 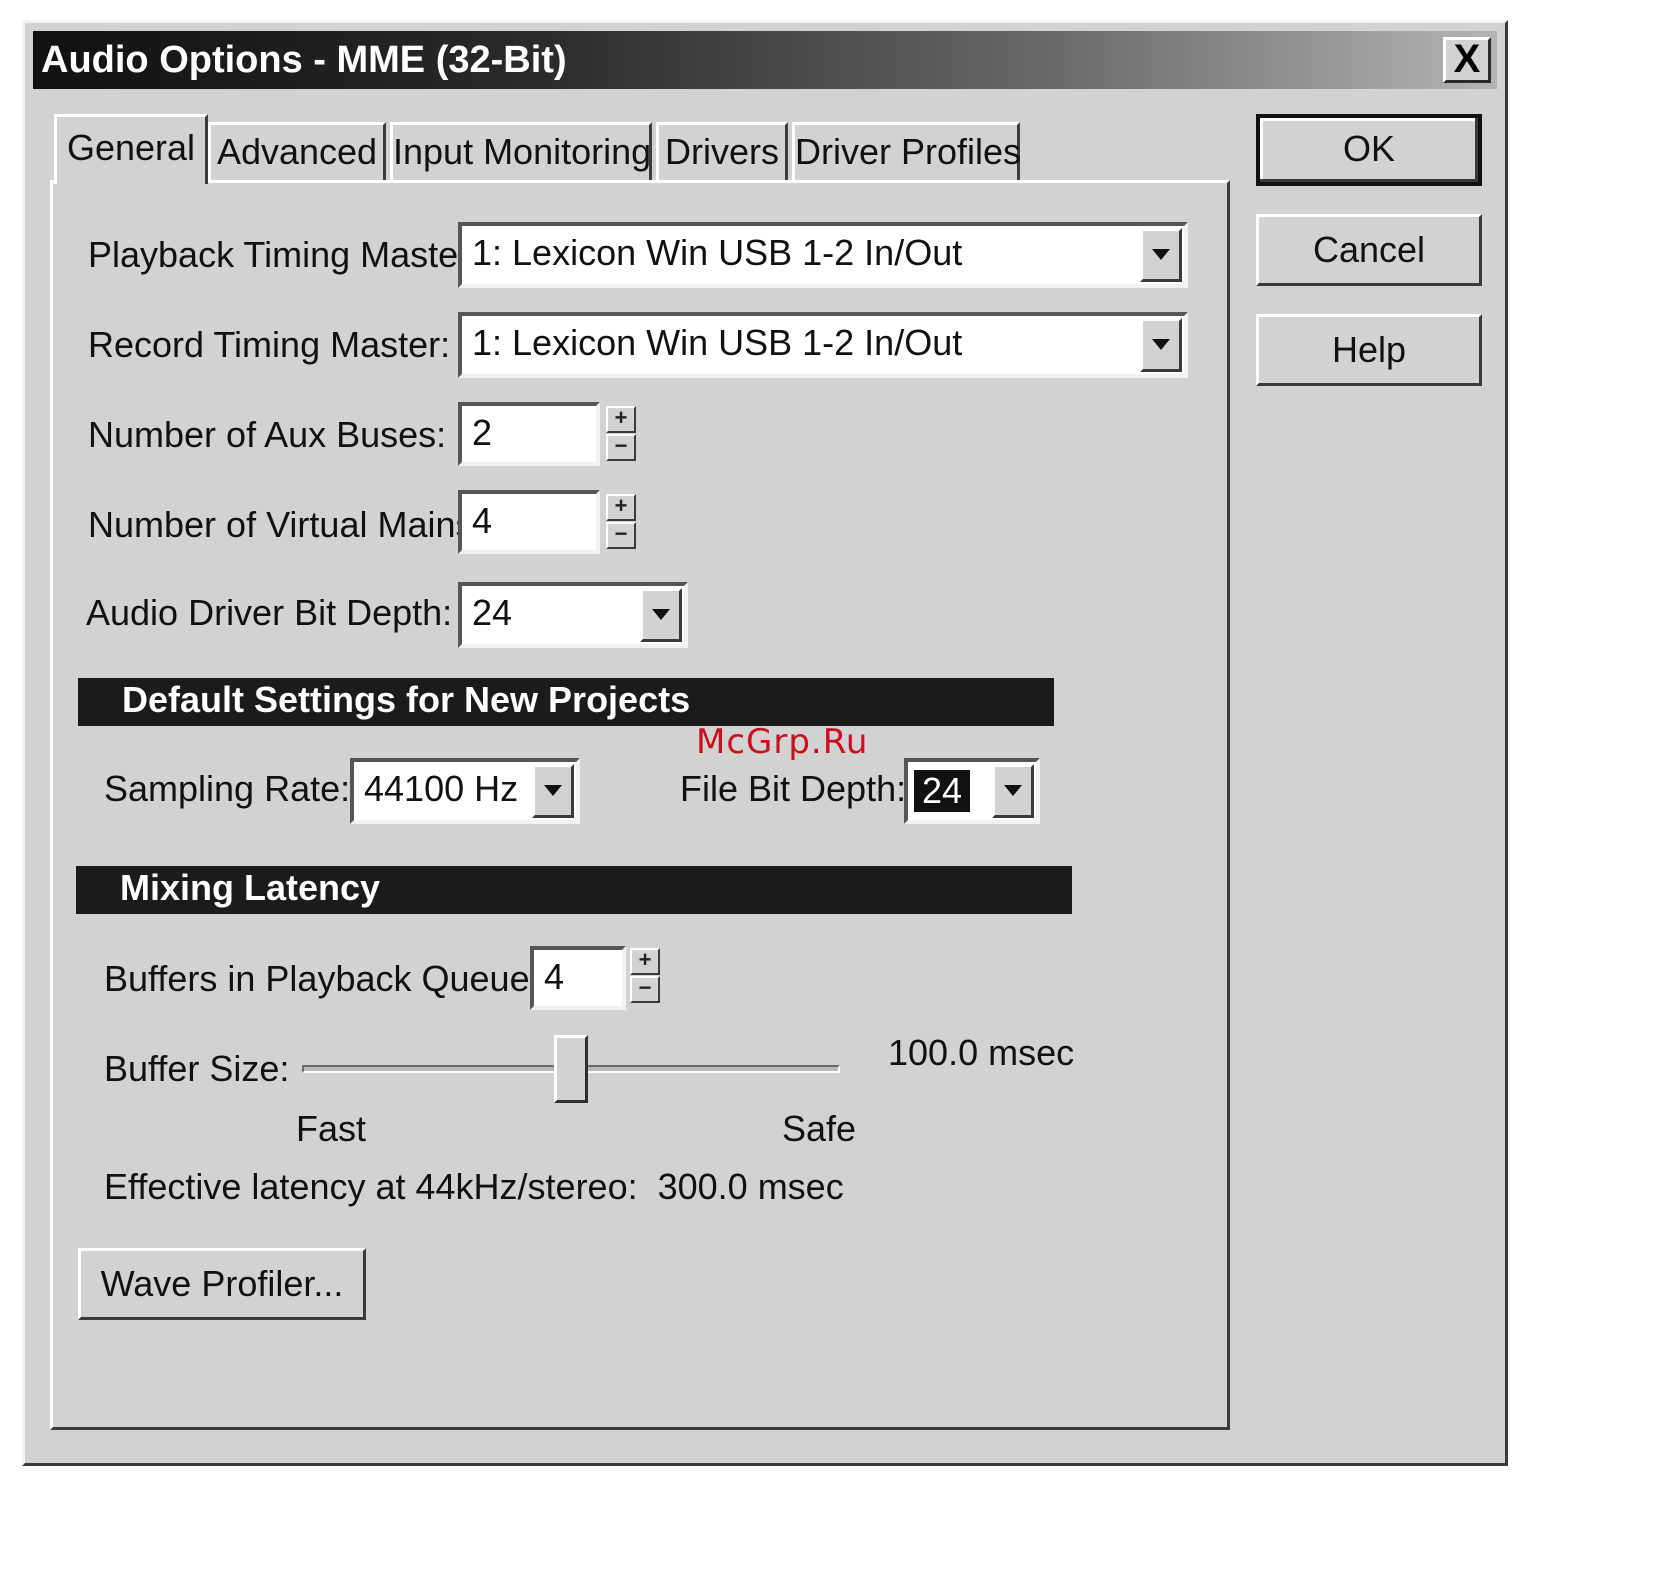 I want to click on tab-advanced-label: Advanced, so click(x=297, y=151).